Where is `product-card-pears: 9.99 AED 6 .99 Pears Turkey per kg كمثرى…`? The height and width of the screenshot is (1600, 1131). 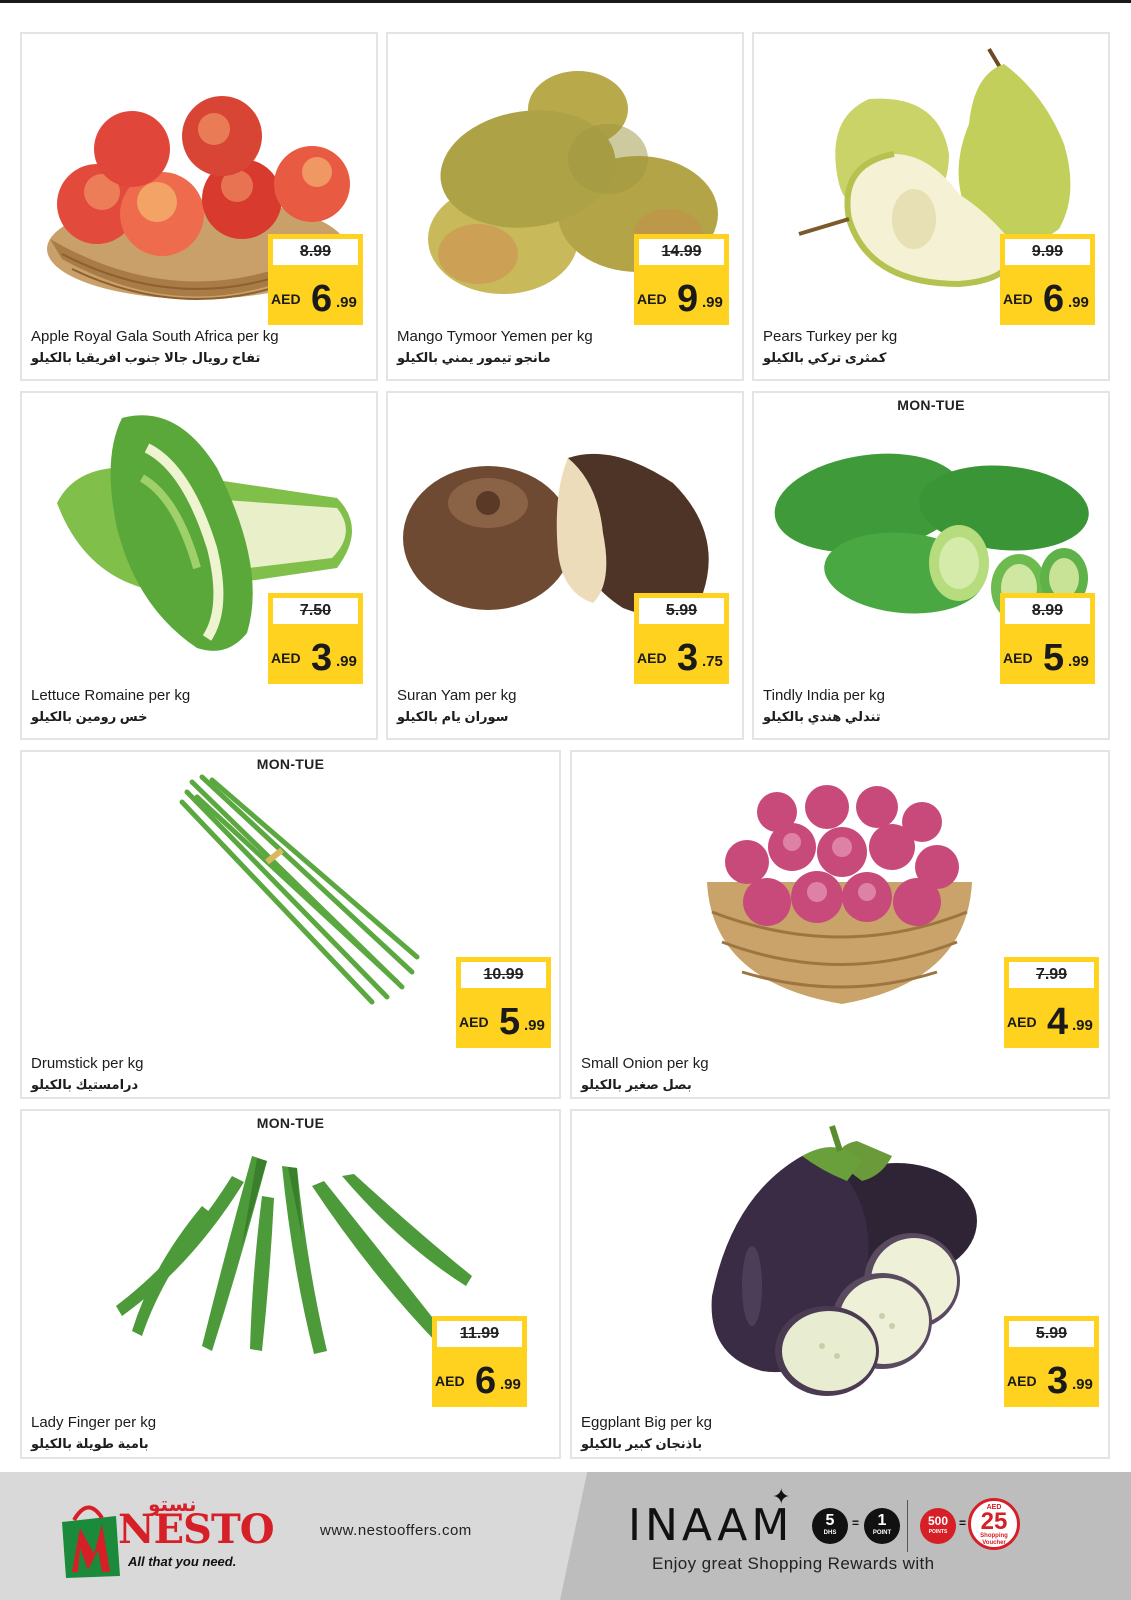
product-card-pears: 9.99 AED 6 .99 Pears Turkey per kg كمثرى… is located at coordinates (931, 206).